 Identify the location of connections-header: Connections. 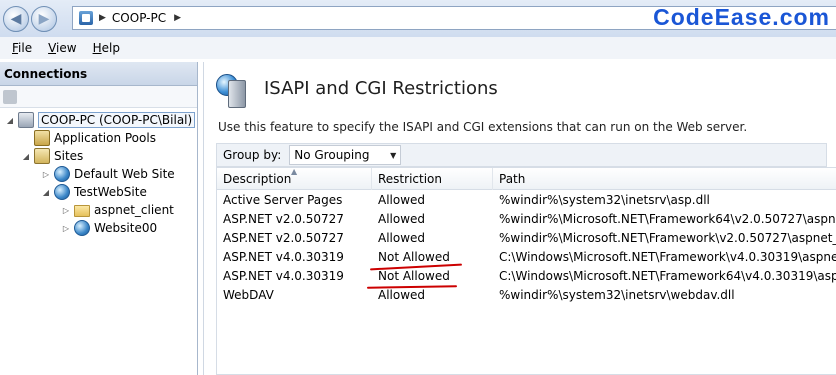
(98, 74).